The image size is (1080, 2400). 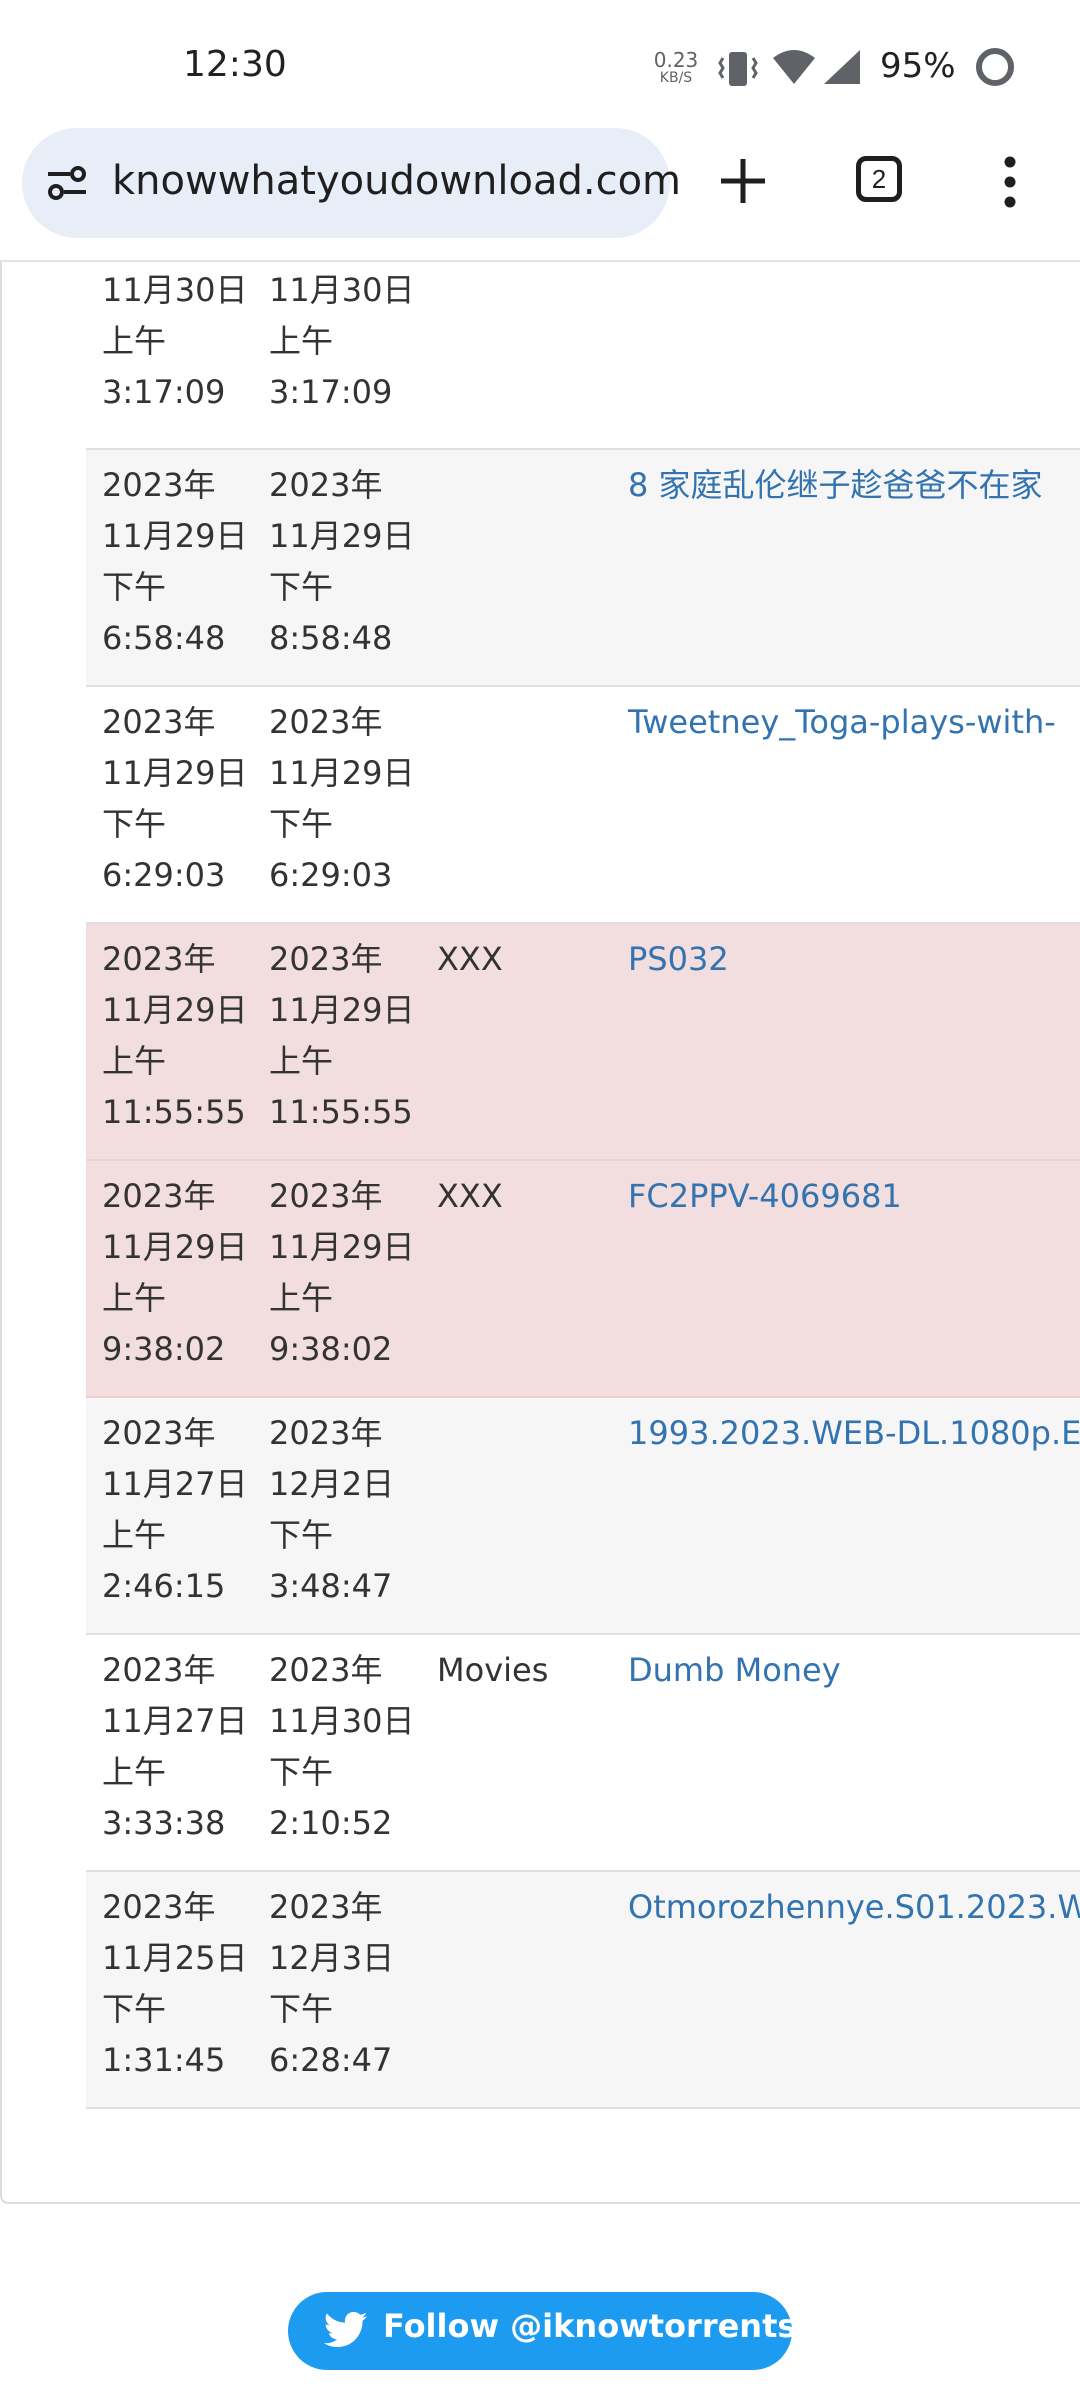 What do you see at coordinates (174, 1273) in the screenshot?
I see `first-seen-cell: 2023年 11月29日 上午 9:38:02` at bounding box center [174, 1273].